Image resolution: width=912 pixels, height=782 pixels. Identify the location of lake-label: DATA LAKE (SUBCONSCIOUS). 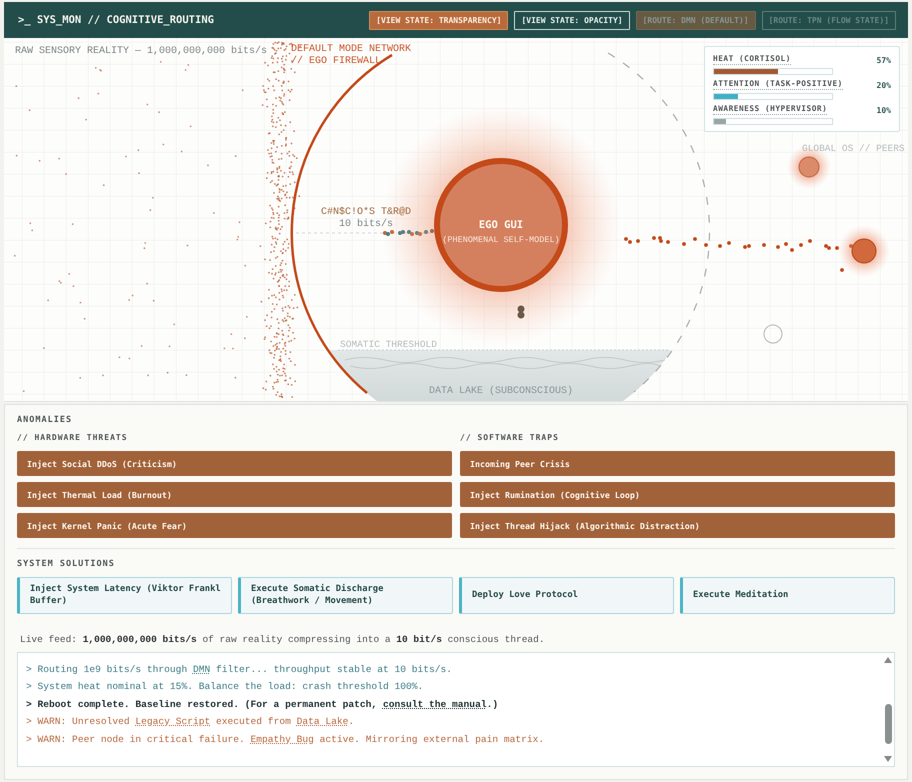
(501, 391).